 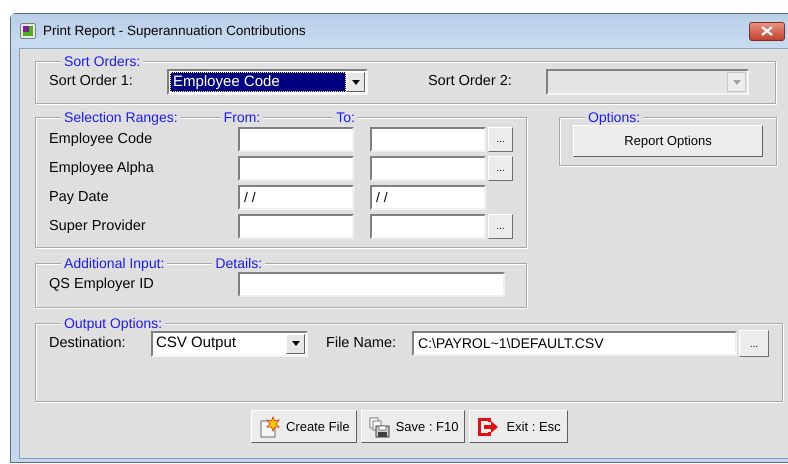 What do you see at coordinates (196, 343) in the screenshot?
I see `dropdown-value: CSV Output` at bounding box center [196, 343].